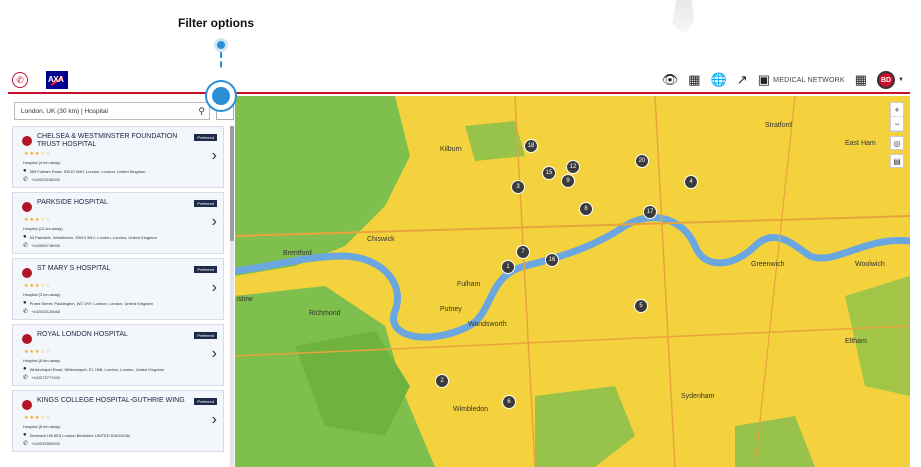 The height and width of the screenshot is (467, 921). Describe the element at coordinates (201, 111) in the screenshot. I see `search-icon: ⚲` at that location.